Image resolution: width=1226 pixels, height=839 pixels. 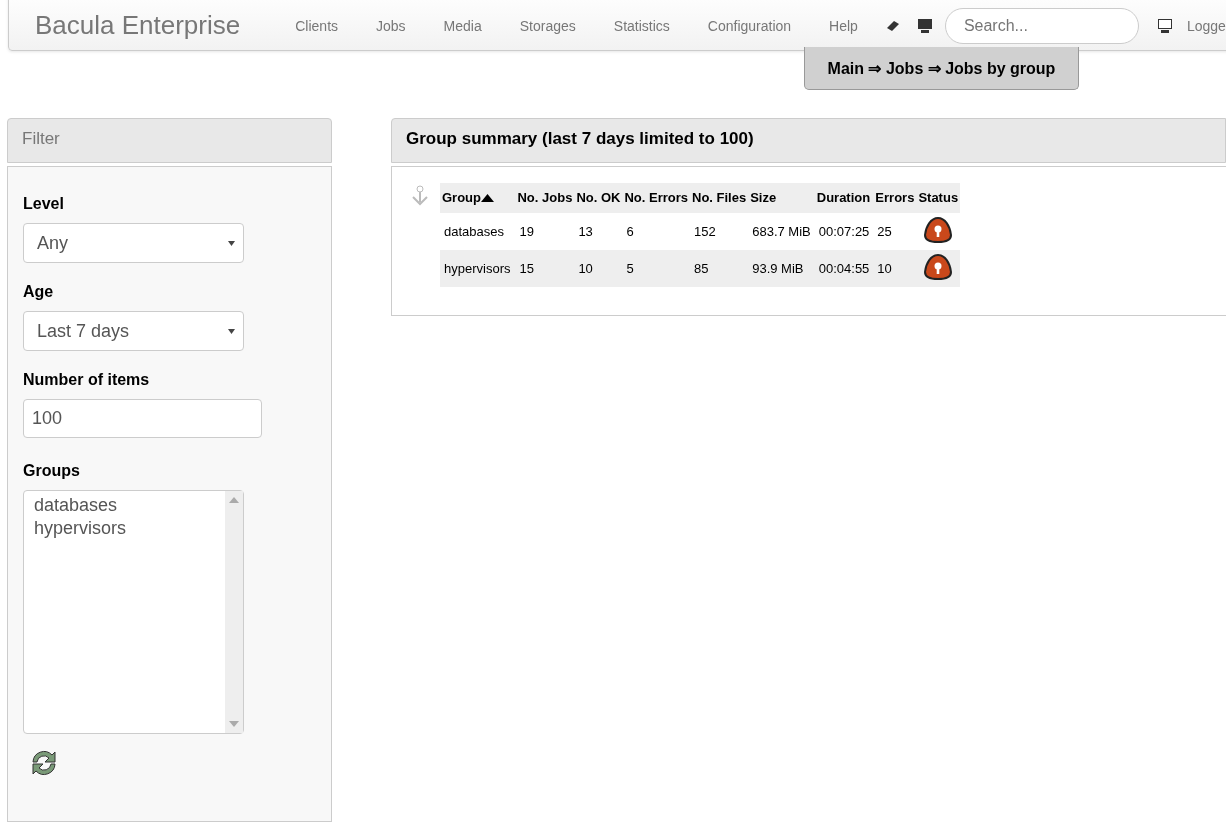 I want to click on table-cell: 93.9 MiB, so click(x=781, y=268).